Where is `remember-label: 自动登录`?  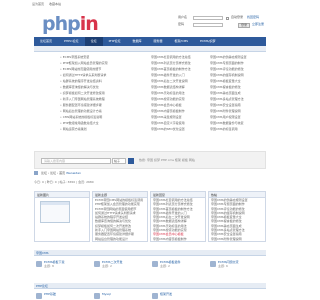 remember-label: 自动登录 is located at coordinates (237, 17).